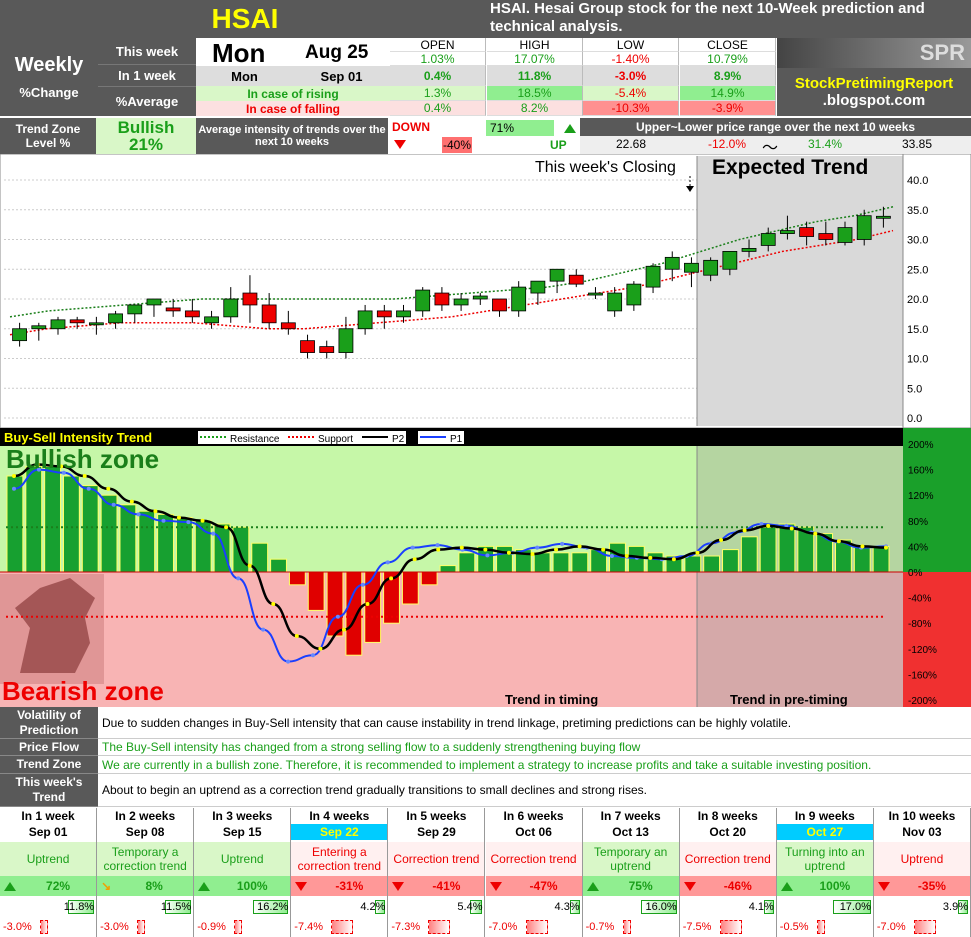 The width and height of the screenshot is (971, 937). Describe the element at coordinates (341, 76) in the screenshot. I see `next-date: Sep 01` at that location.